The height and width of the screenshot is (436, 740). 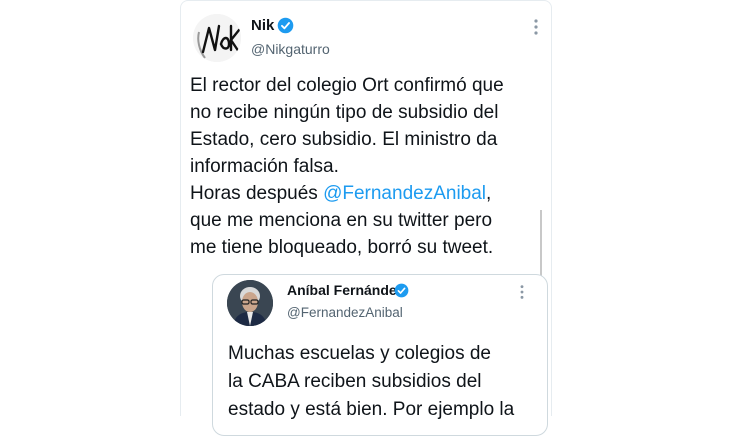 I want to click on quoted-avatar, so click(x=250, y=303).